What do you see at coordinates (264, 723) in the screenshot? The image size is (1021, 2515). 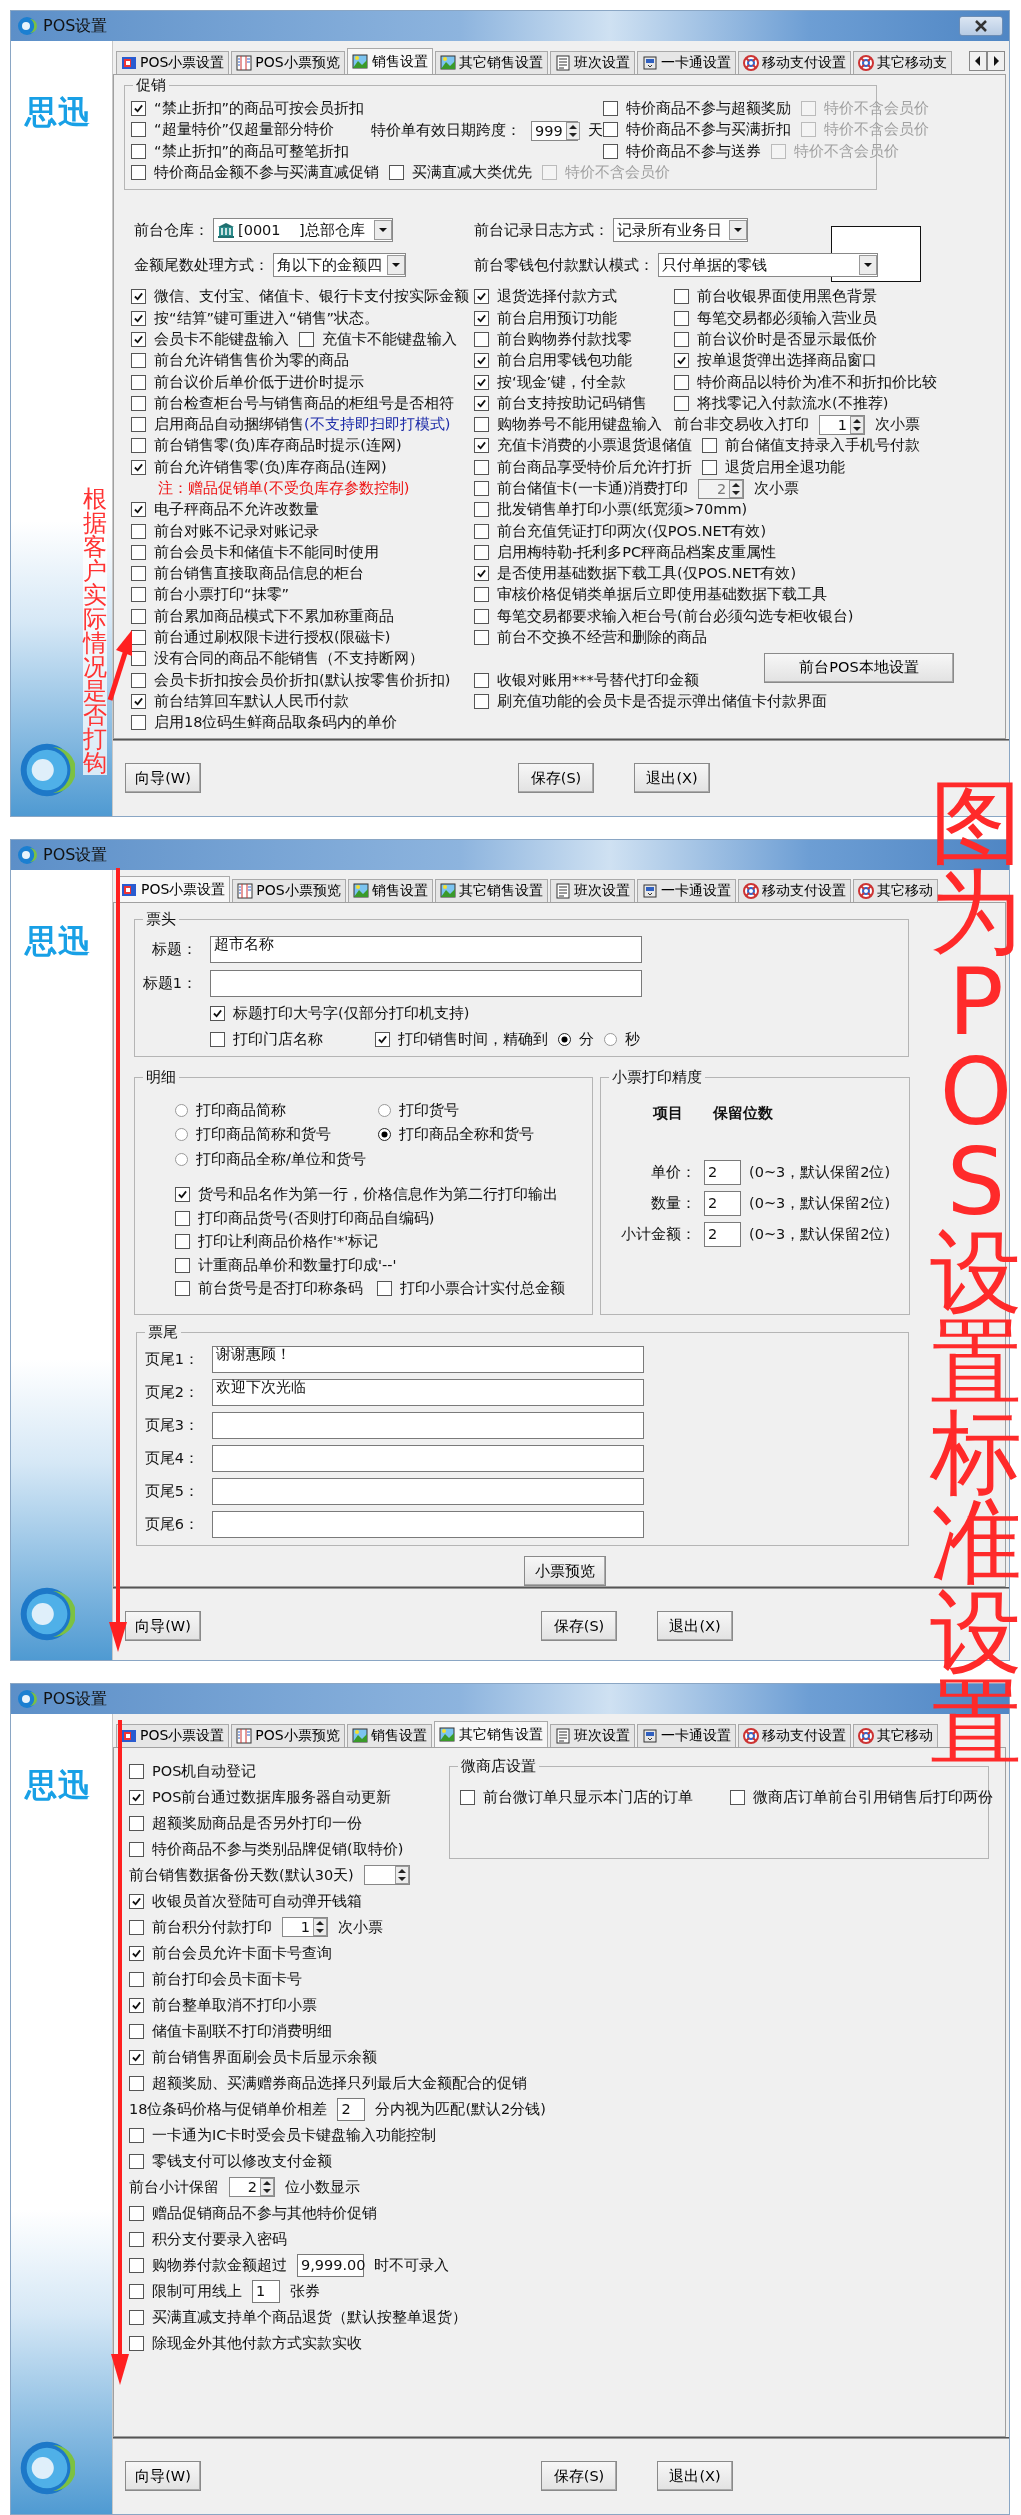 I see `checkbox: 启用18位码生鲜商品取条码内的单价` at bounding box center [264, 723].